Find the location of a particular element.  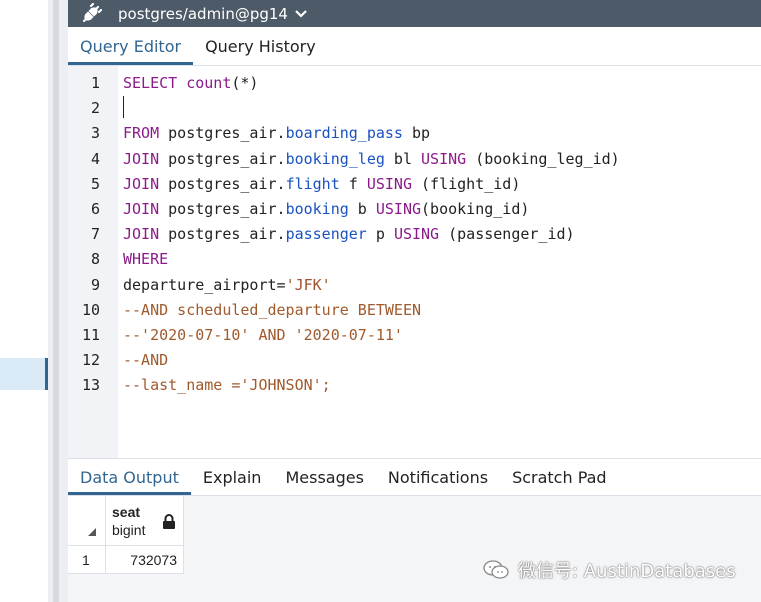

code-token: booking_leg is located at coordinates (335, 158).